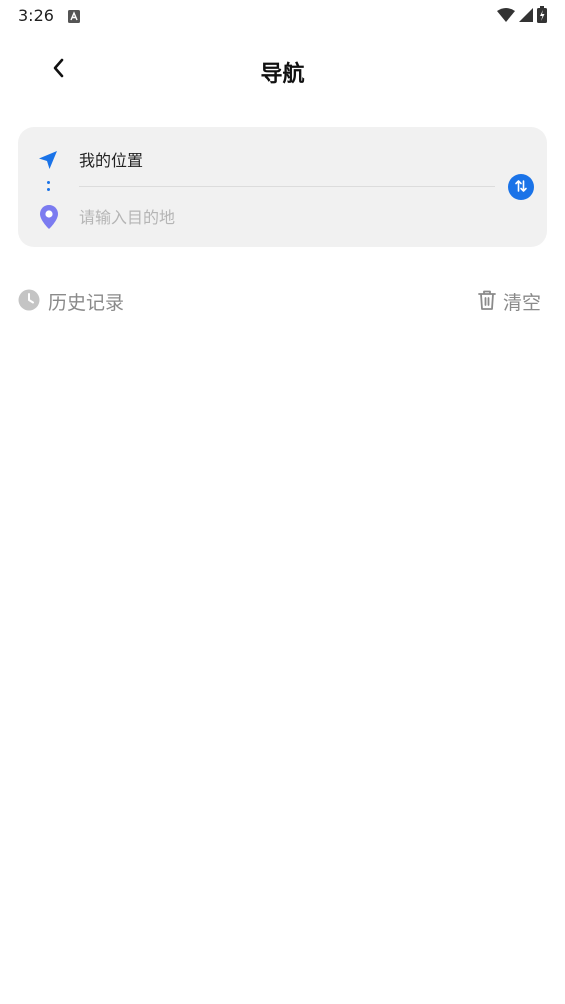  What do you see at coordinates (74, 15) in the screenshot?
I see `notification-a-icon` at bounding box center [74, 15].